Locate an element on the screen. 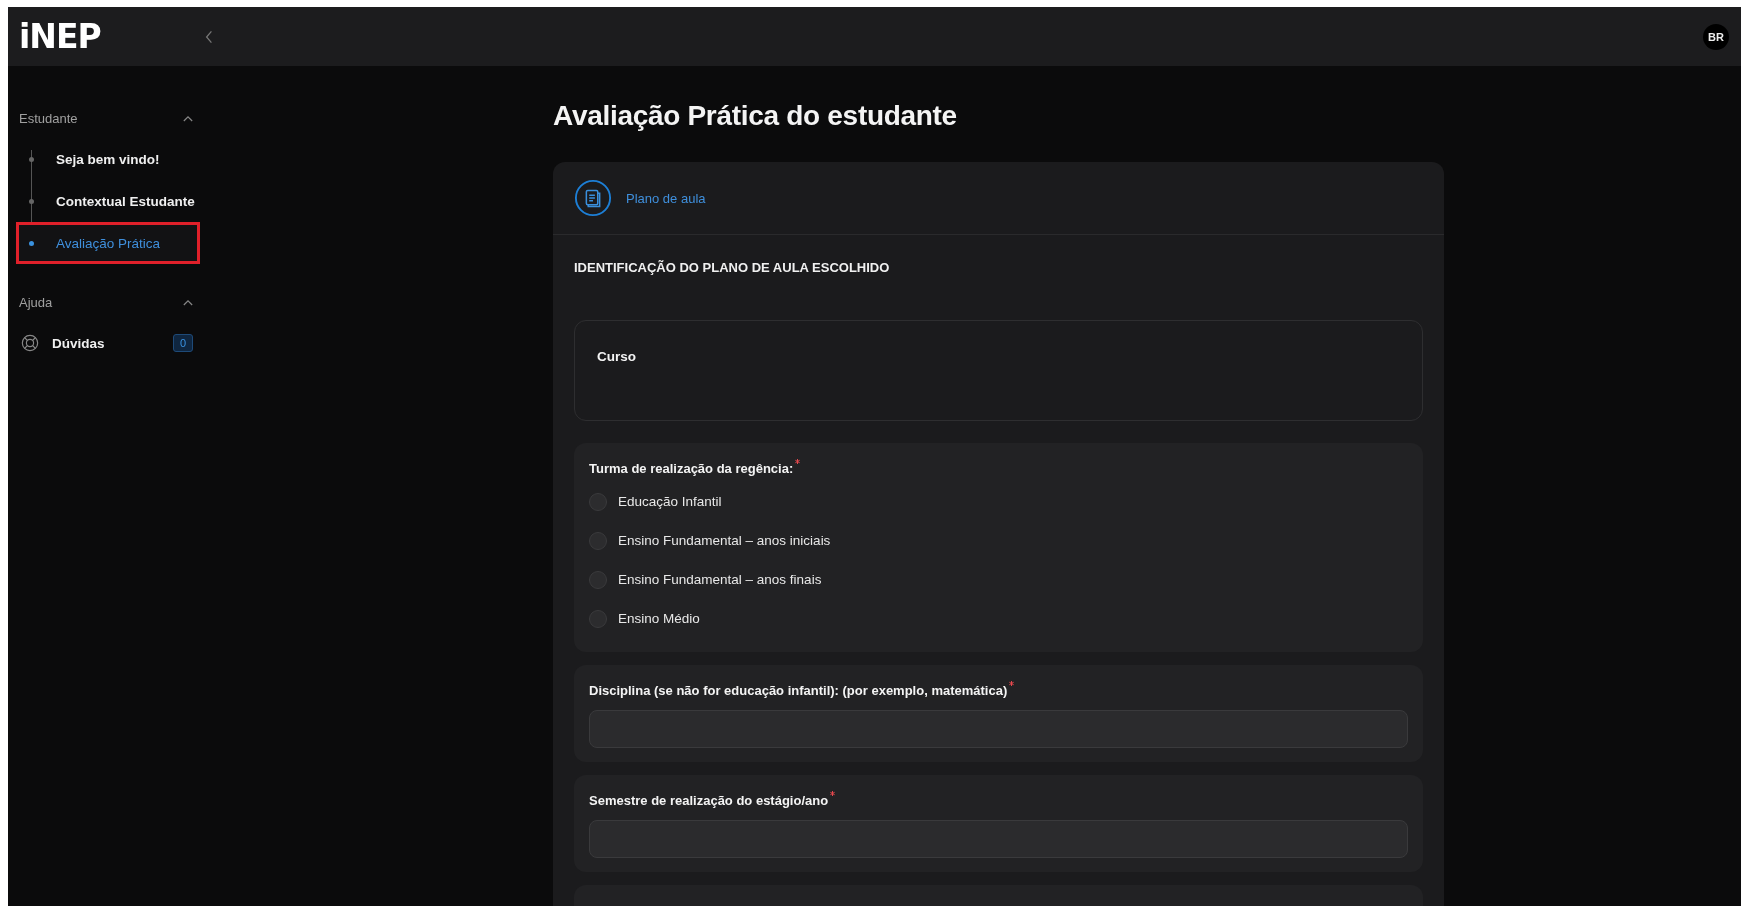 The width and height of the screenshot is (1741, 906). avatar: BR is located at coordinates (1716, 36).